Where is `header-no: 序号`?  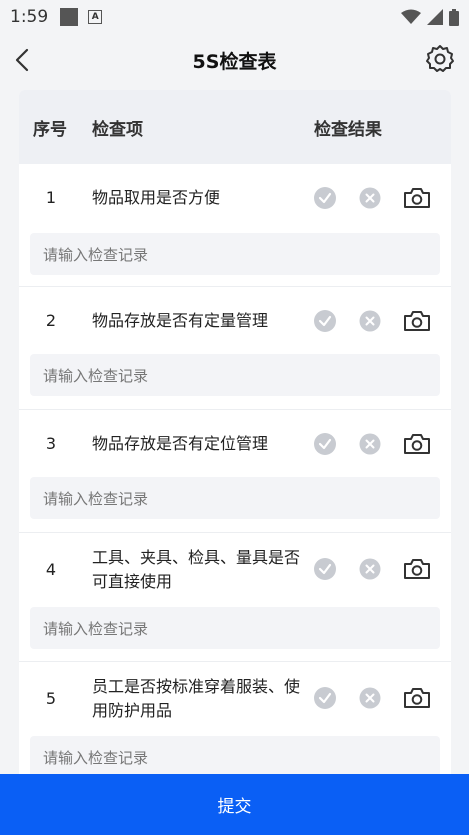
header-no: 序号 is located at coordinates (50, 129).